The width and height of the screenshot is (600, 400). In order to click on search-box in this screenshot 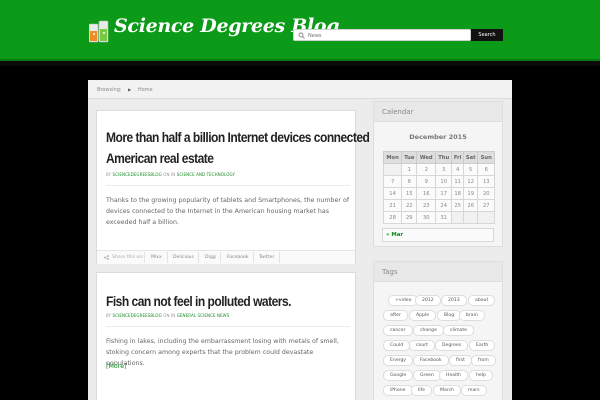, I will do `click(382, 35)`.